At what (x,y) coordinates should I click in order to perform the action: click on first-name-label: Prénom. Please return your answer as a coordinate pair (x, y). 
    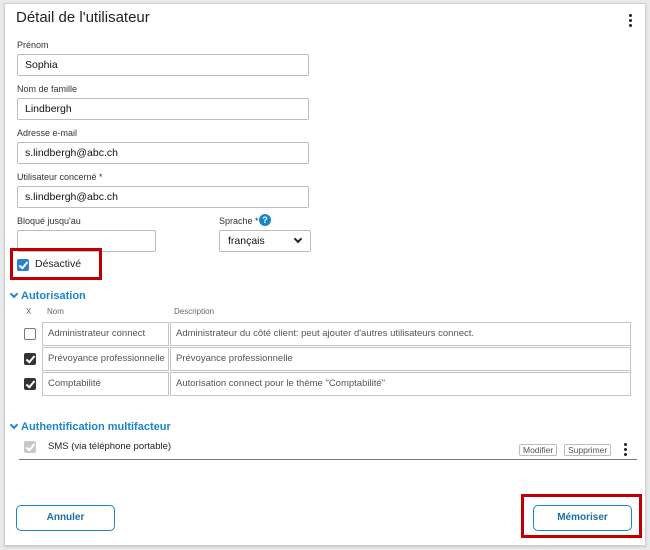
    Looking at the image, I should click on (33, 45).